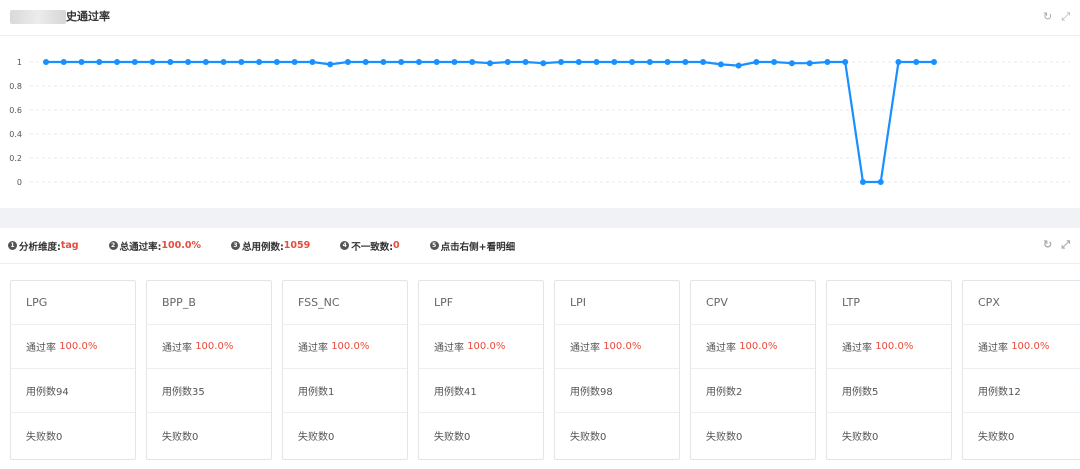 This screenshot has height=469, width=1080. I want to click on y-tick-label: 0.6, so click(15, 110).